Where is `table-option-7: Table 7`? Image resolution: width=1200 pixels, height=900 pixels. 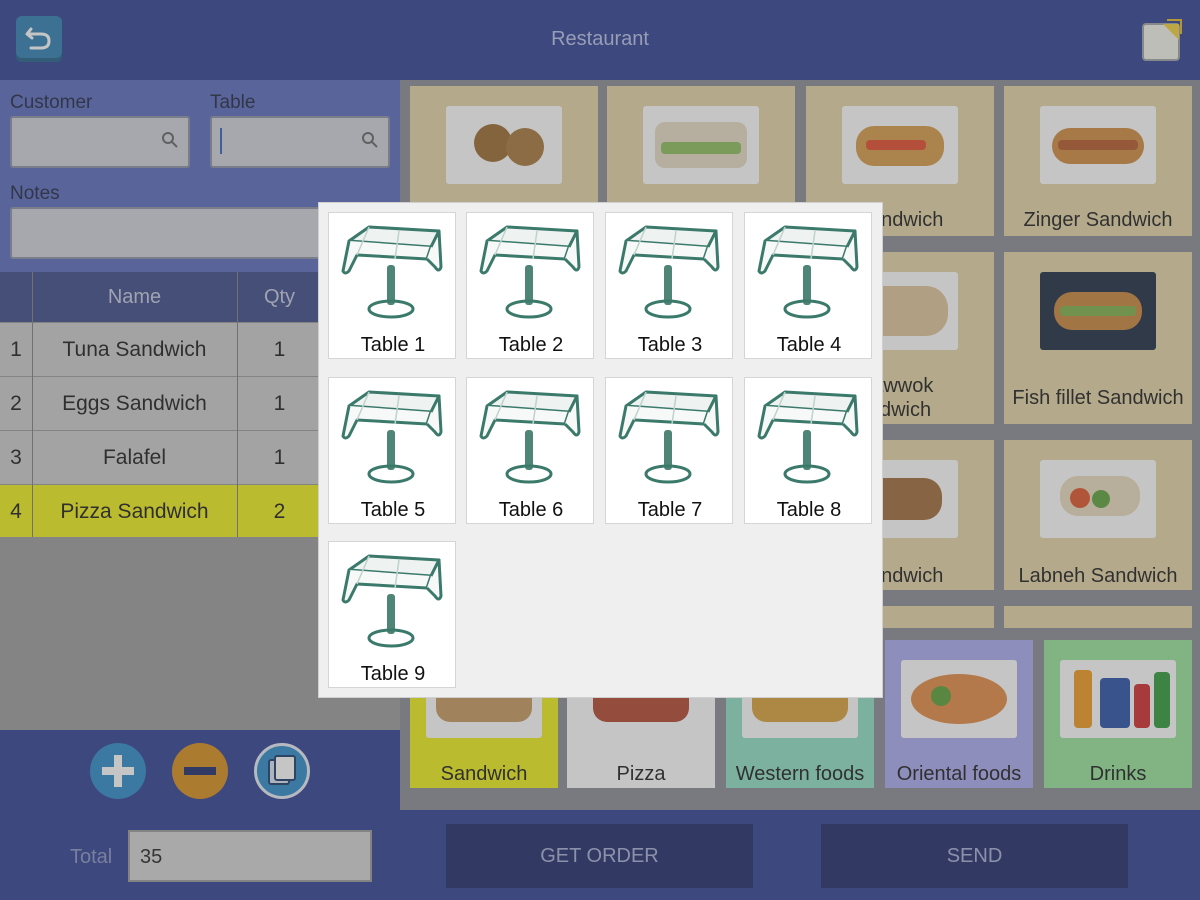 table-option-7: Table 7 is located at coordinates (669, 450).